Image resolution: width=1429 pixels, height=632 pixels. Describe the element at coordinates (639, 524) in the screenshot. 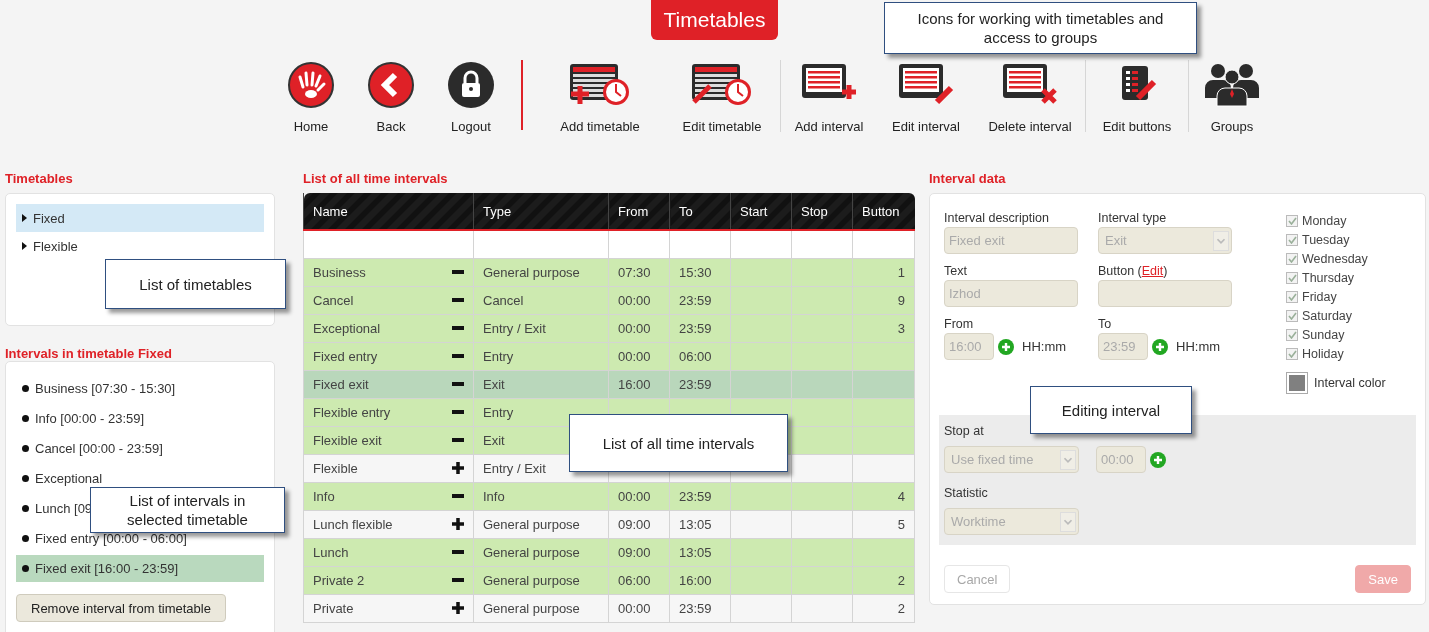

I see `table-cell: 09:00` at that location.